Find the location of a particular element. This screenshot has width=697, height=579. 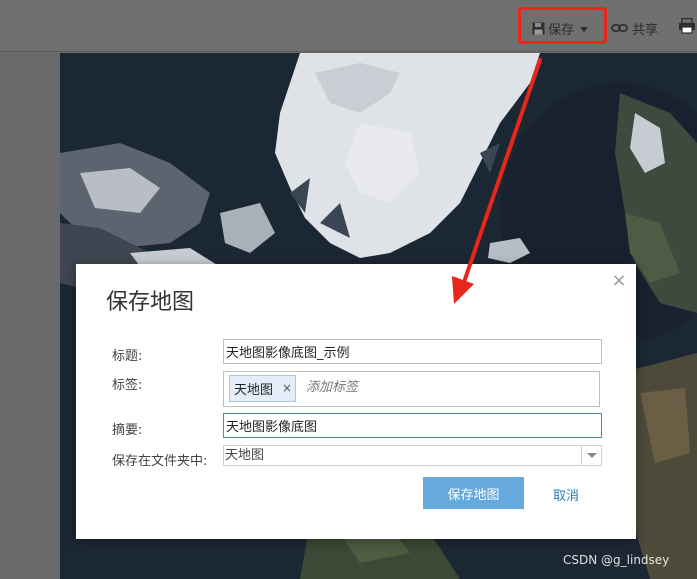

title-label: 标题: is located at coordinates (127, 356).